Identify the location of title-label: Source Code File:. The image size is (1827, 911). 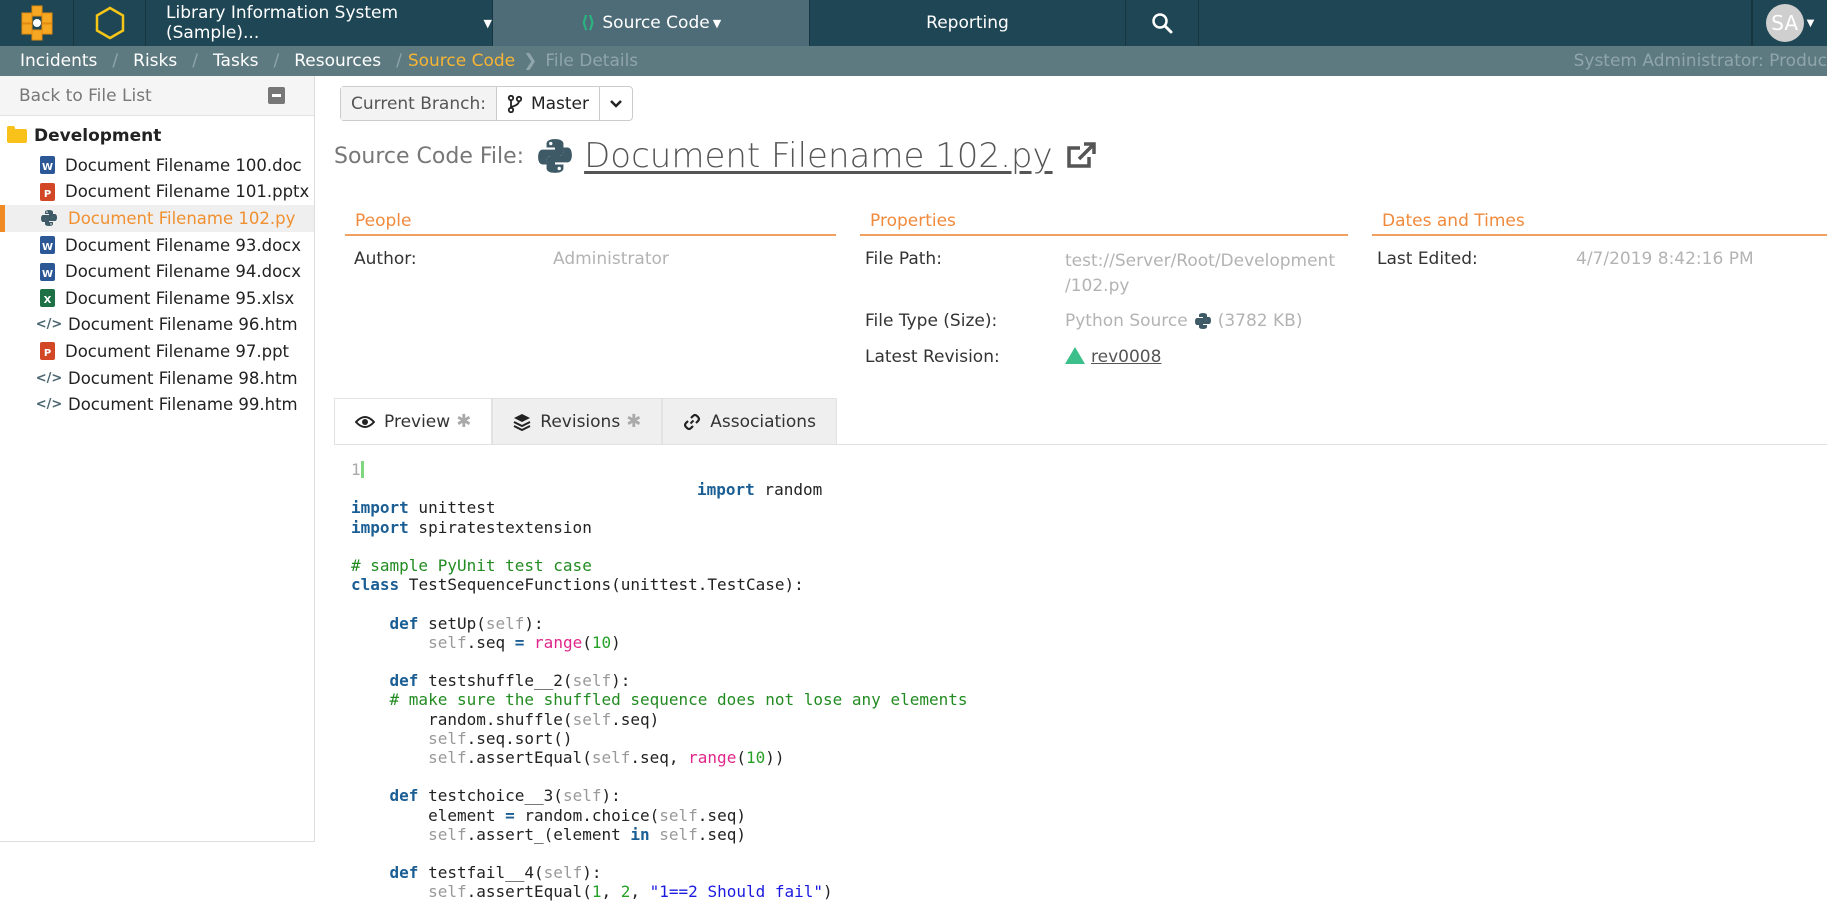
(429, 156).